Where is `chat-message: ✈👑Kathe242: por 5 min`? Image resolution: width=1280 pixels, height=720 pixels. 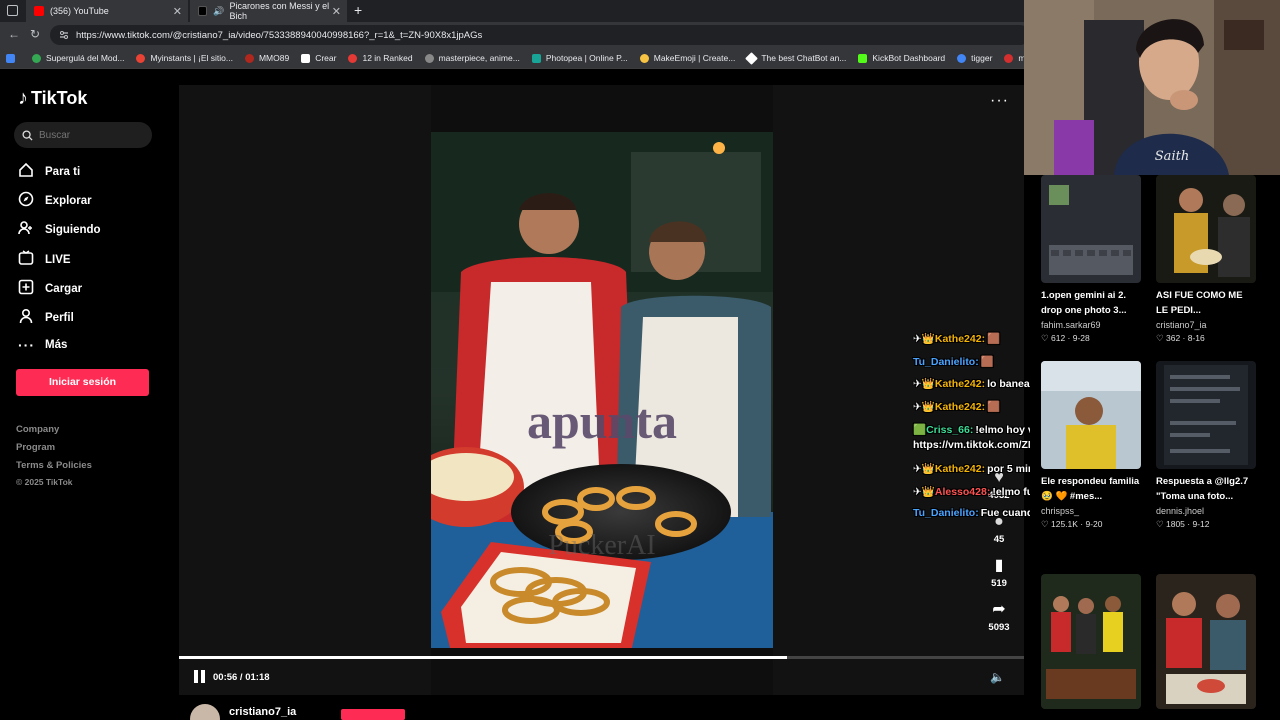
chat-message: ✈👑Kathe242: por 5 min is located at coordinates (974, 469).